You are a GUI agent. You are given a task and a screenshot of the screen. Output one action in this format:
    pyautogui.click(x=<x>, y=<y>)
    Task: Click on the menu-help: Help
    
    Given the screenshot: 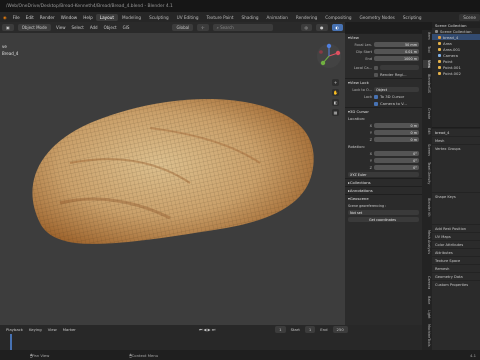 What is the action you would take?
    pyautogui.click(x=88, y=17)
    